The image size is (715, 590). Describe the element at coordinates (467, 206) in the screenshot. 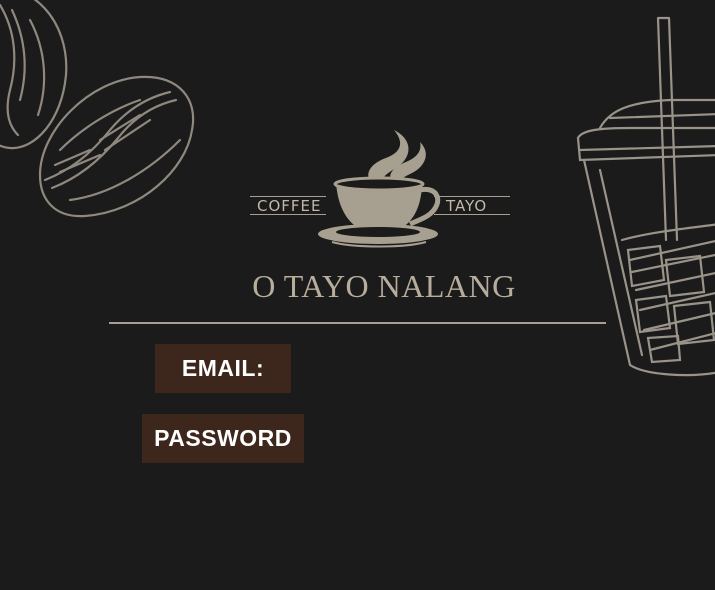

I see `logo-word-tayo: TAYO` at that location.